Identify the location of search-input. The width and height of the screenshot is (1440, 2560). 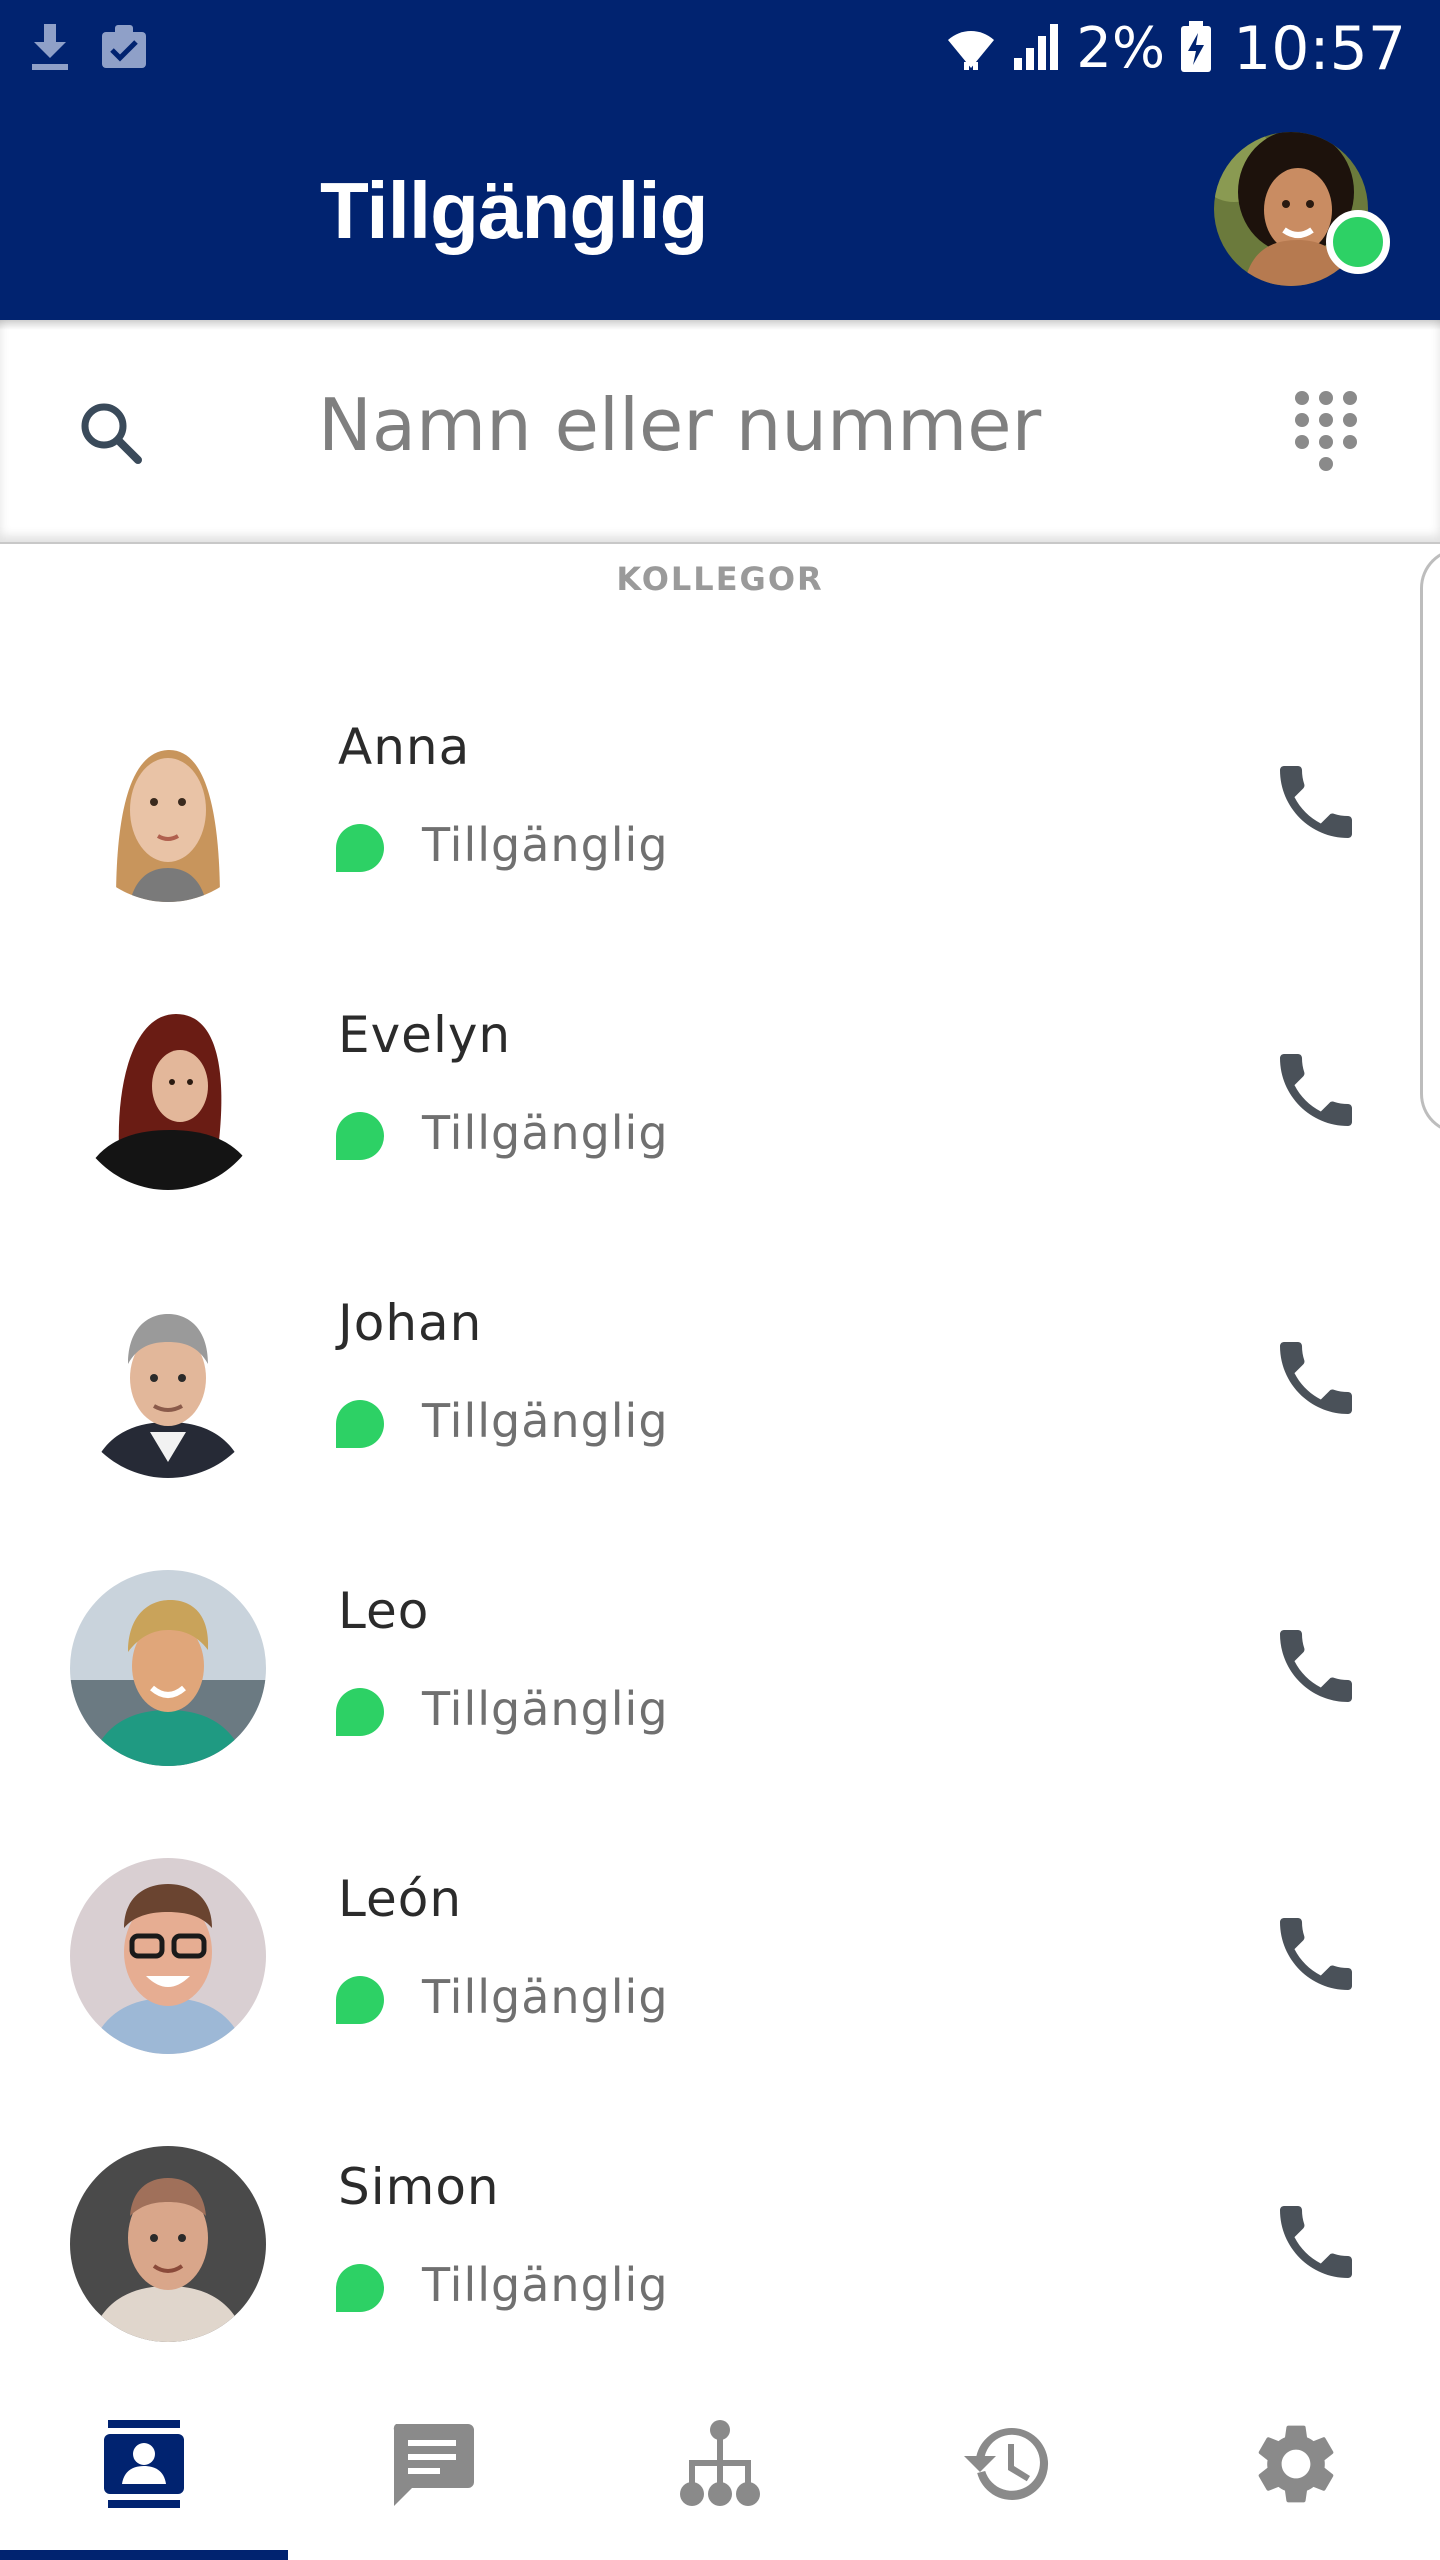
(768, 425).